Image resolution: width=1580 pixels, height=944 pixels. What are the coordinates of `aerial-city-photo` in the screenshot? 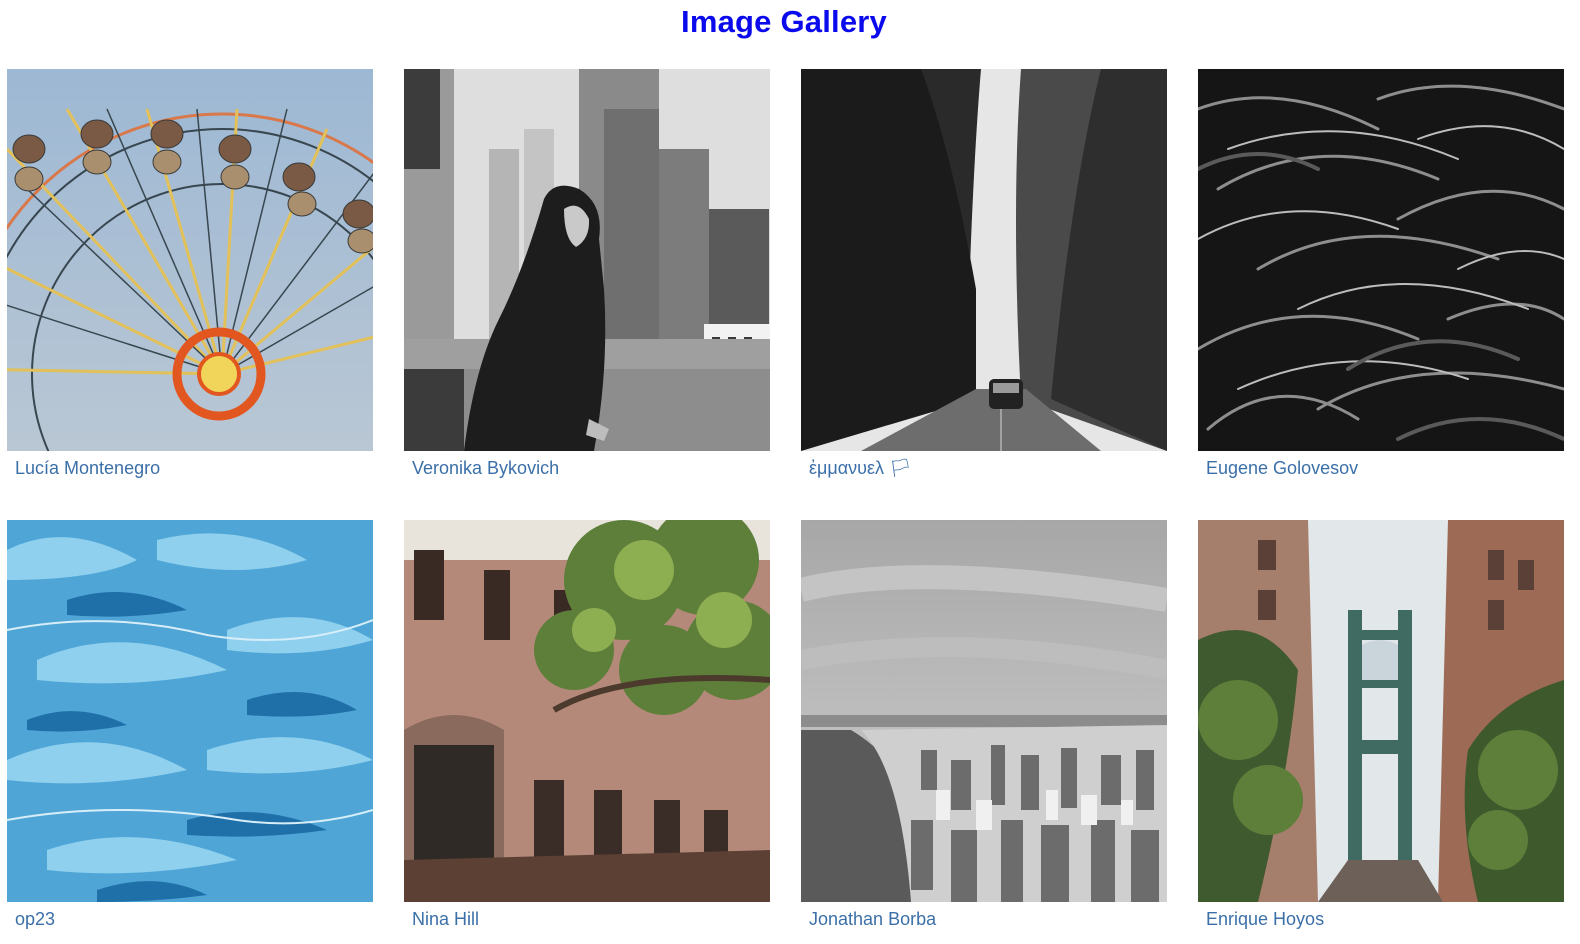 It's located at (984, 711).